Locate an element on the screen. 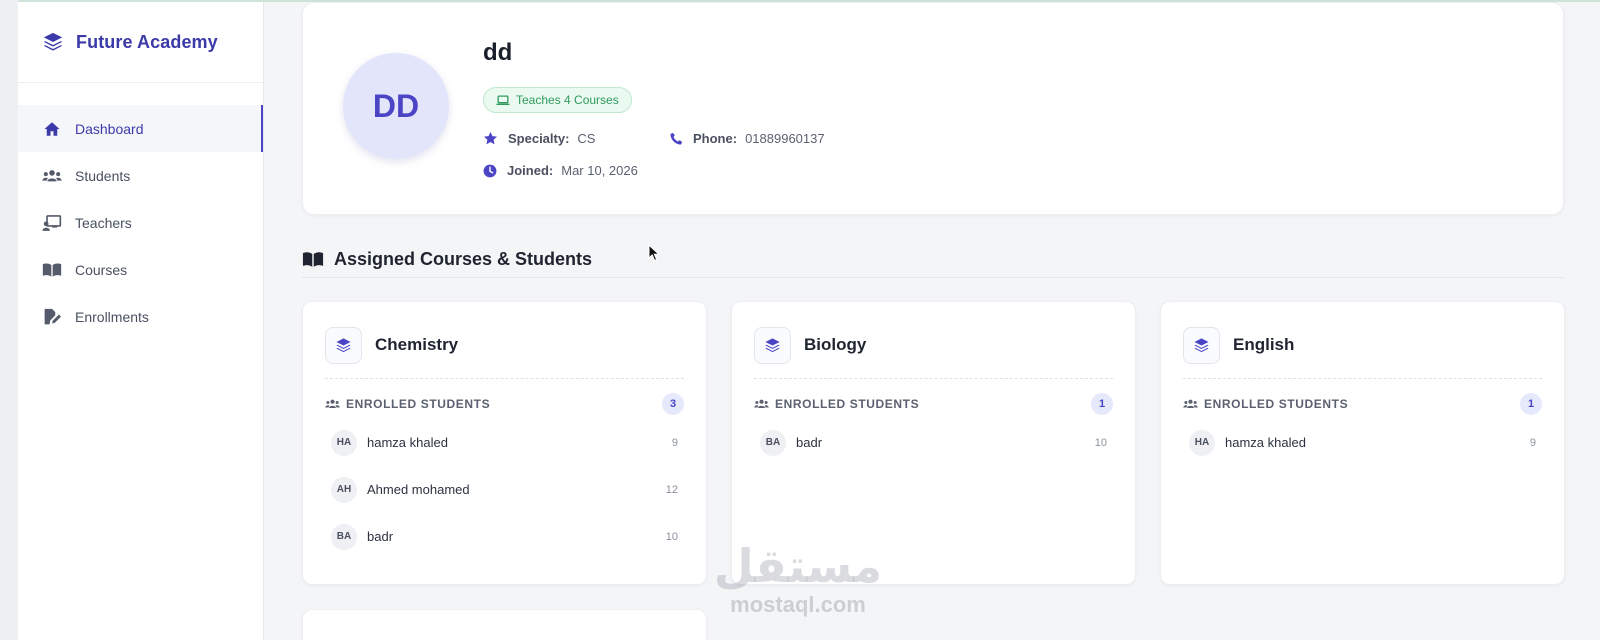 The height and width of the screenshot is (640, 1600). course-card-biology: Biology ENROLLED STUDENTS 1 BA badr 10 is located at coordinates (933, 443).